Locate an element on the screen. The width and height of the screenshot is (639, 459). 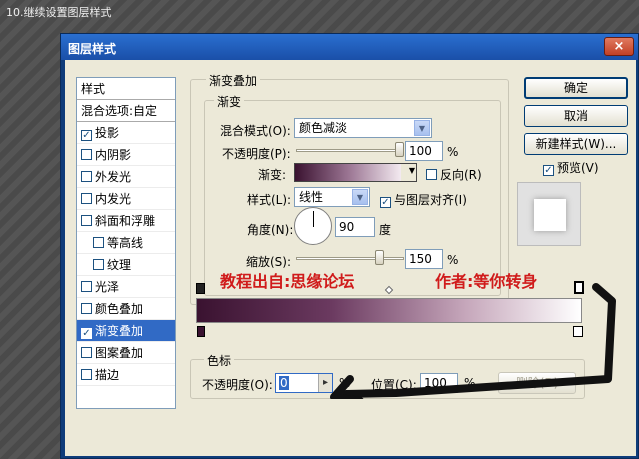
angle-input: 90 is located at coordinates (355, 227).